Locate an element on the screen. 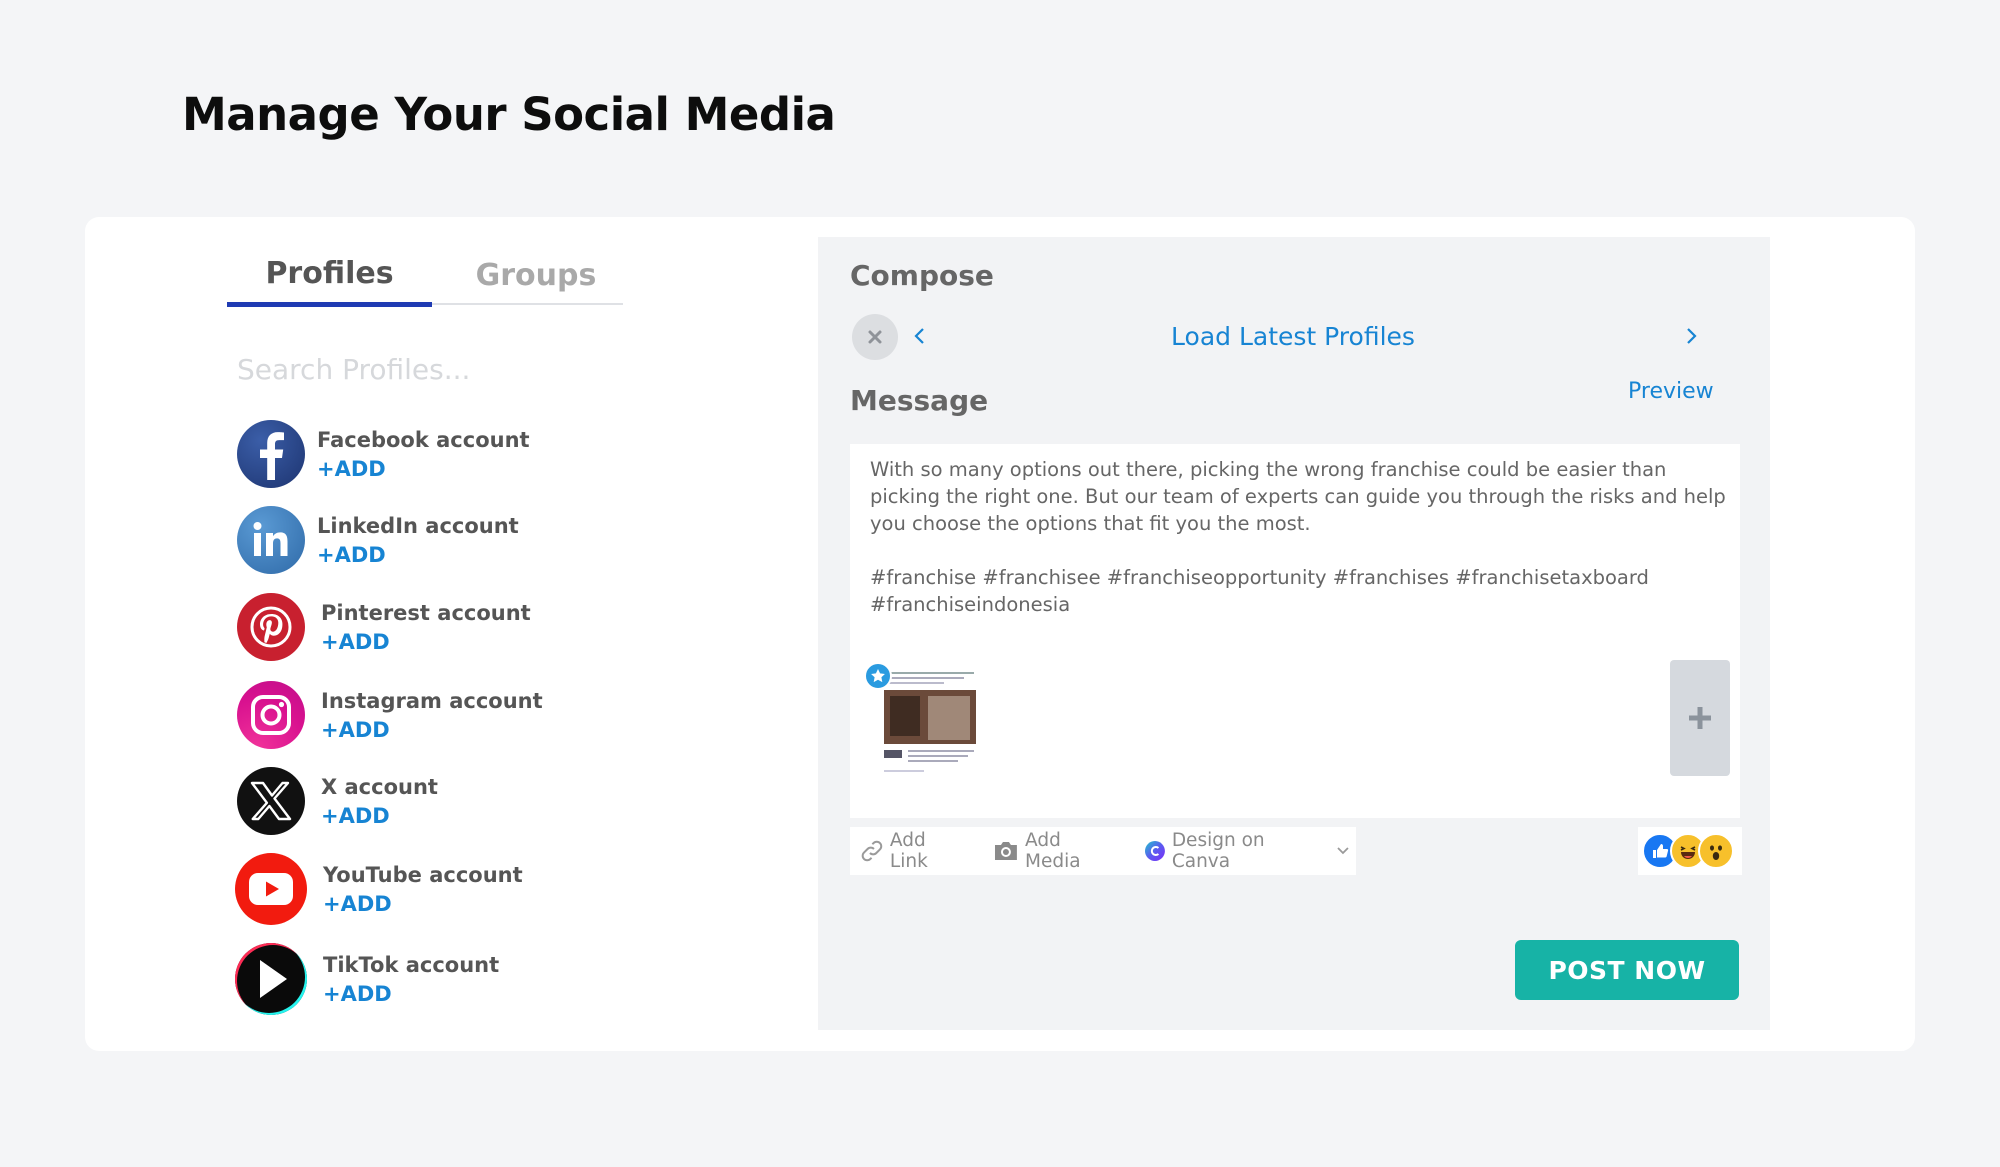 This screenshot has height=1167, width=2000. profile-name: Facebook account is located at coordinates (423, 440).